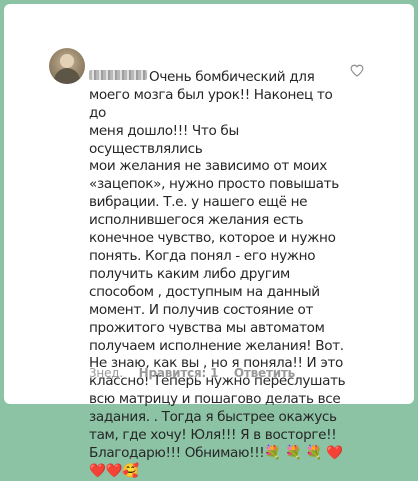 This screenshot has height=481, width=418. Describe the element at coordinates (114, 470) in the screenshot. I see `comment-line: ❤️❤️🥰` at that location.